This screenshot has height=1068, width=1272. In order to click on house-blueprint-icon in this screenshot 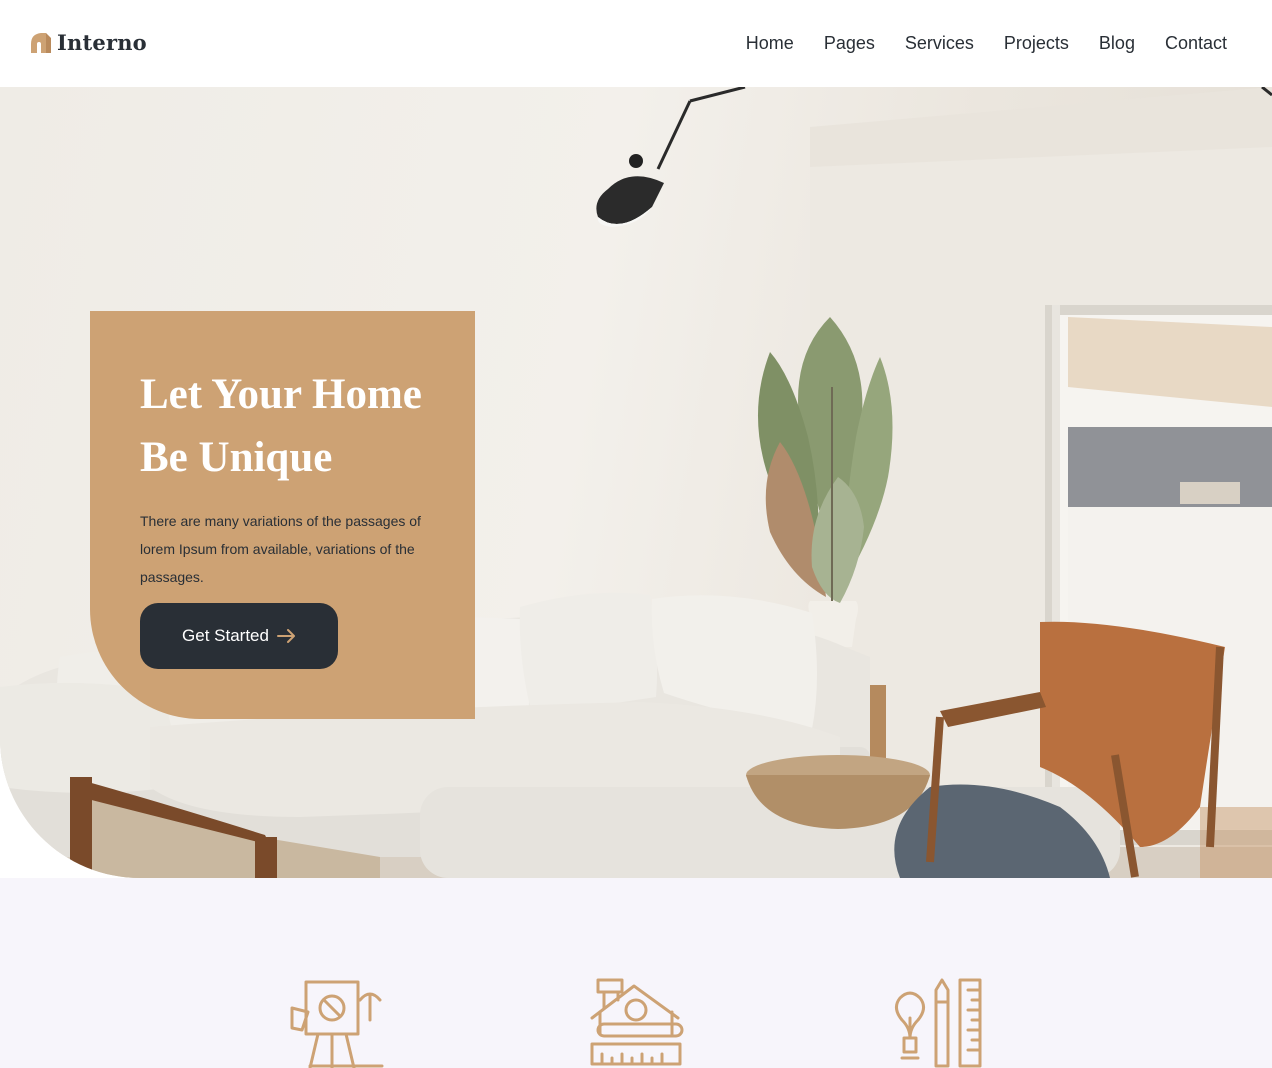, I will do `click(636, 1023)`.